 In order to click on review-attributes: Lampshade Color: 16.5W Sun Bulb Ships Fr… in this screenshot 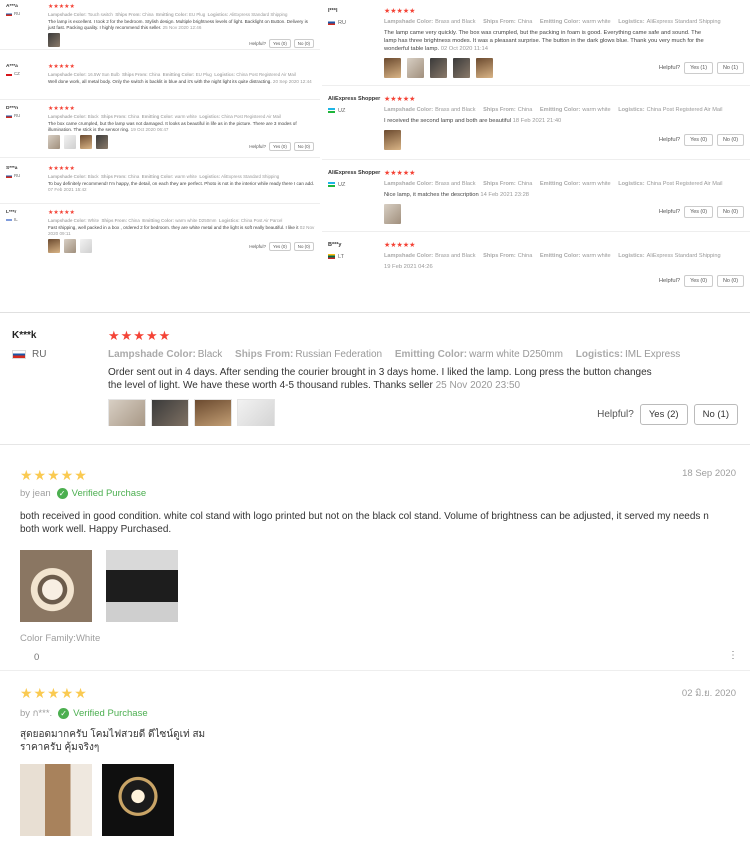, I will do `click(172, 74)`.